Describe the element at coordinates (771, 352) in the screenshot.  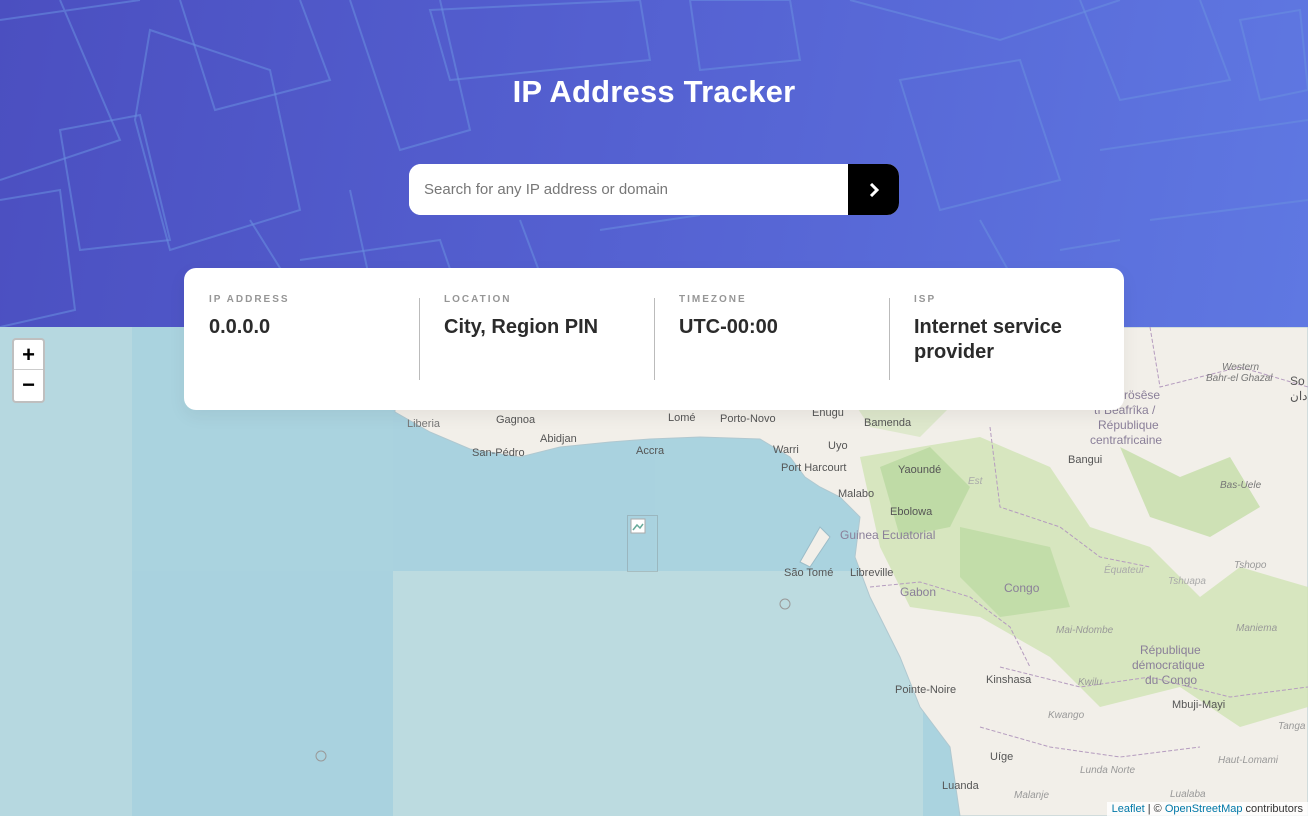
I see `info-timezone: TIMEZONE UTC-00:00` at that location.